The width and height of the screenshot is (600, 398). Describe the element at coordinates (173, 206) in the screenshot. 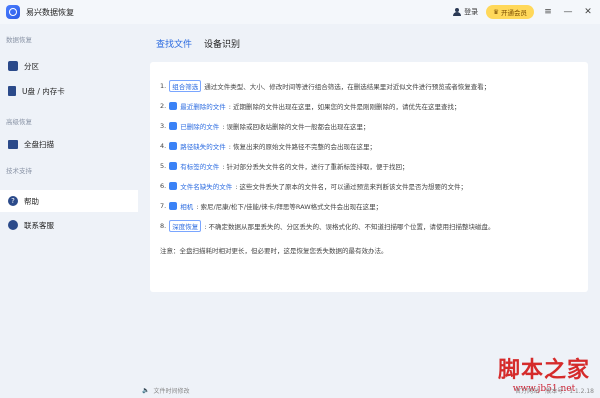

I see `camera-icon` at that location.